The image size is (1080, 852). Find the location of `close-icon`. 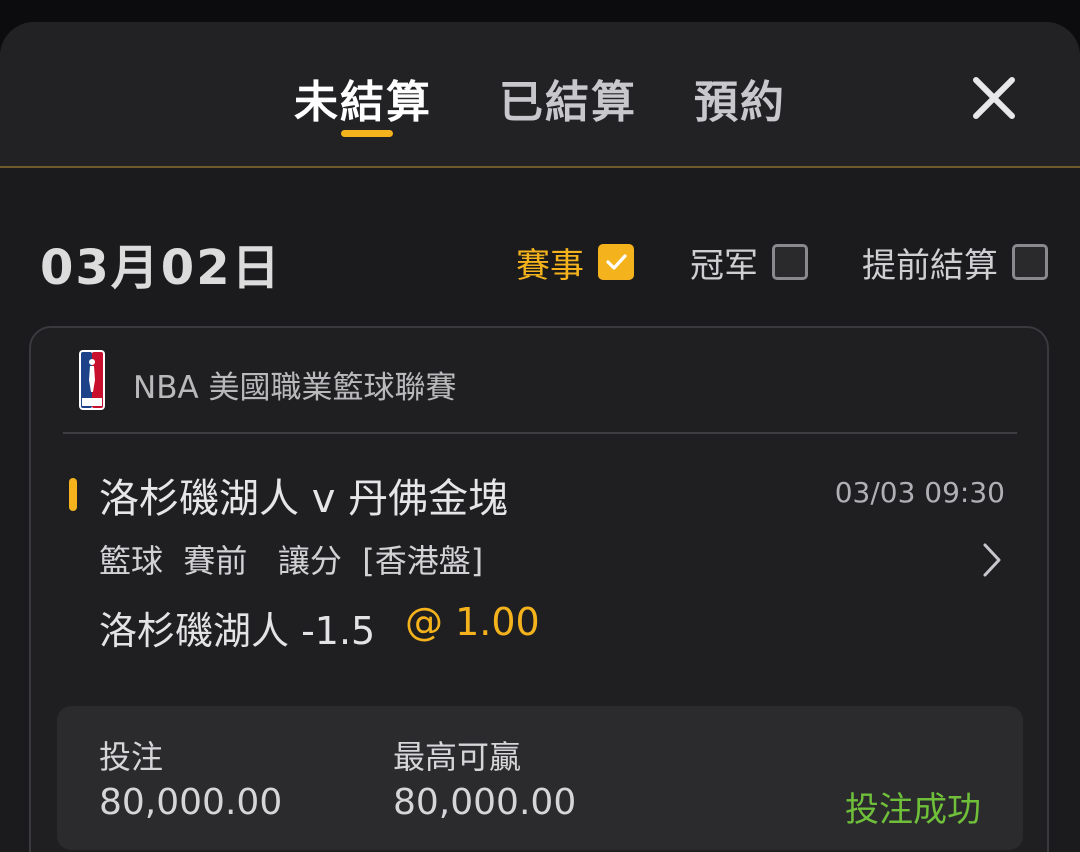

close-icon is located at coordinates (994, 98).